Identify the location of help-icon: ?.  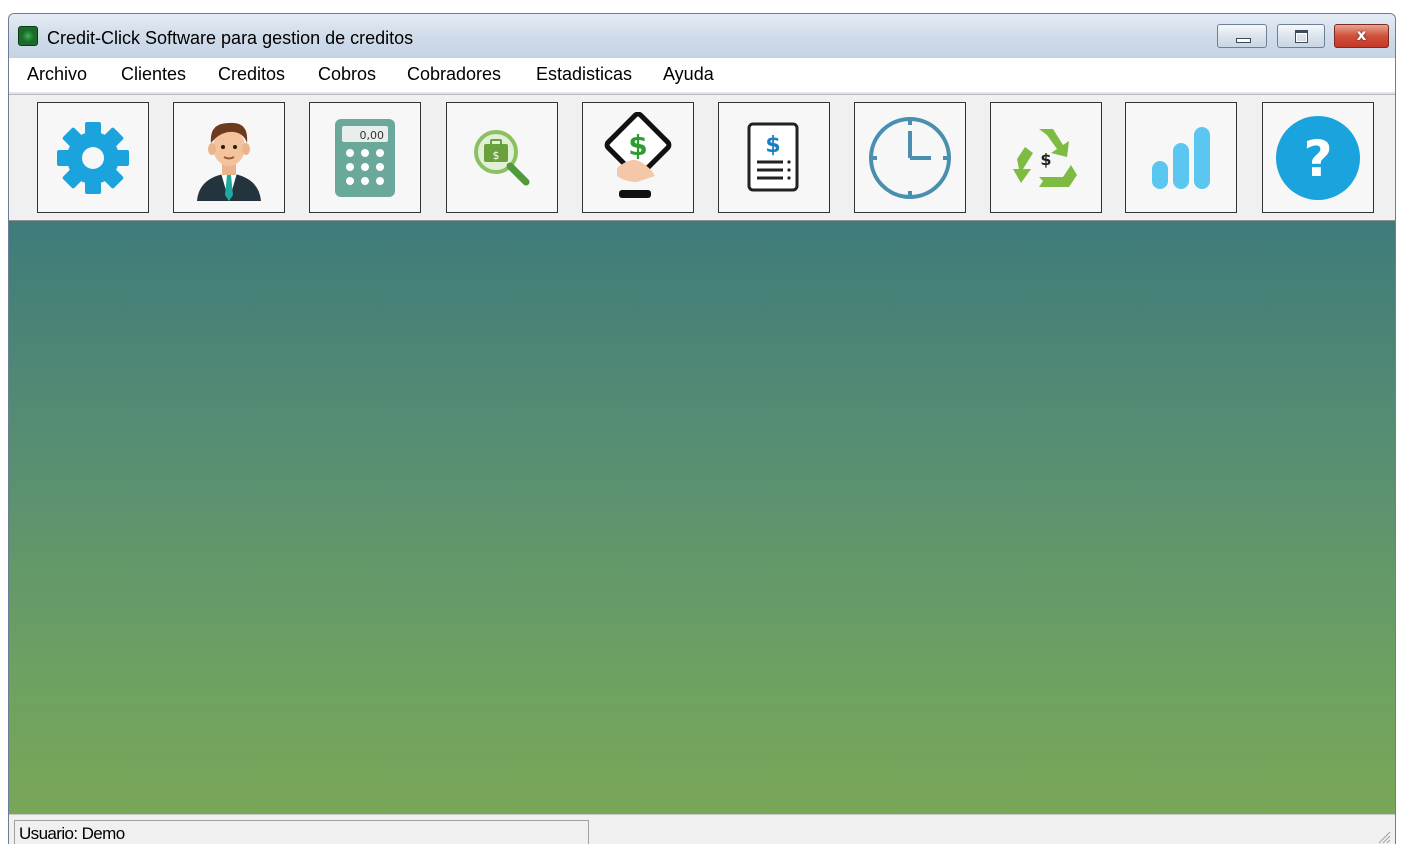
(1318, 157).